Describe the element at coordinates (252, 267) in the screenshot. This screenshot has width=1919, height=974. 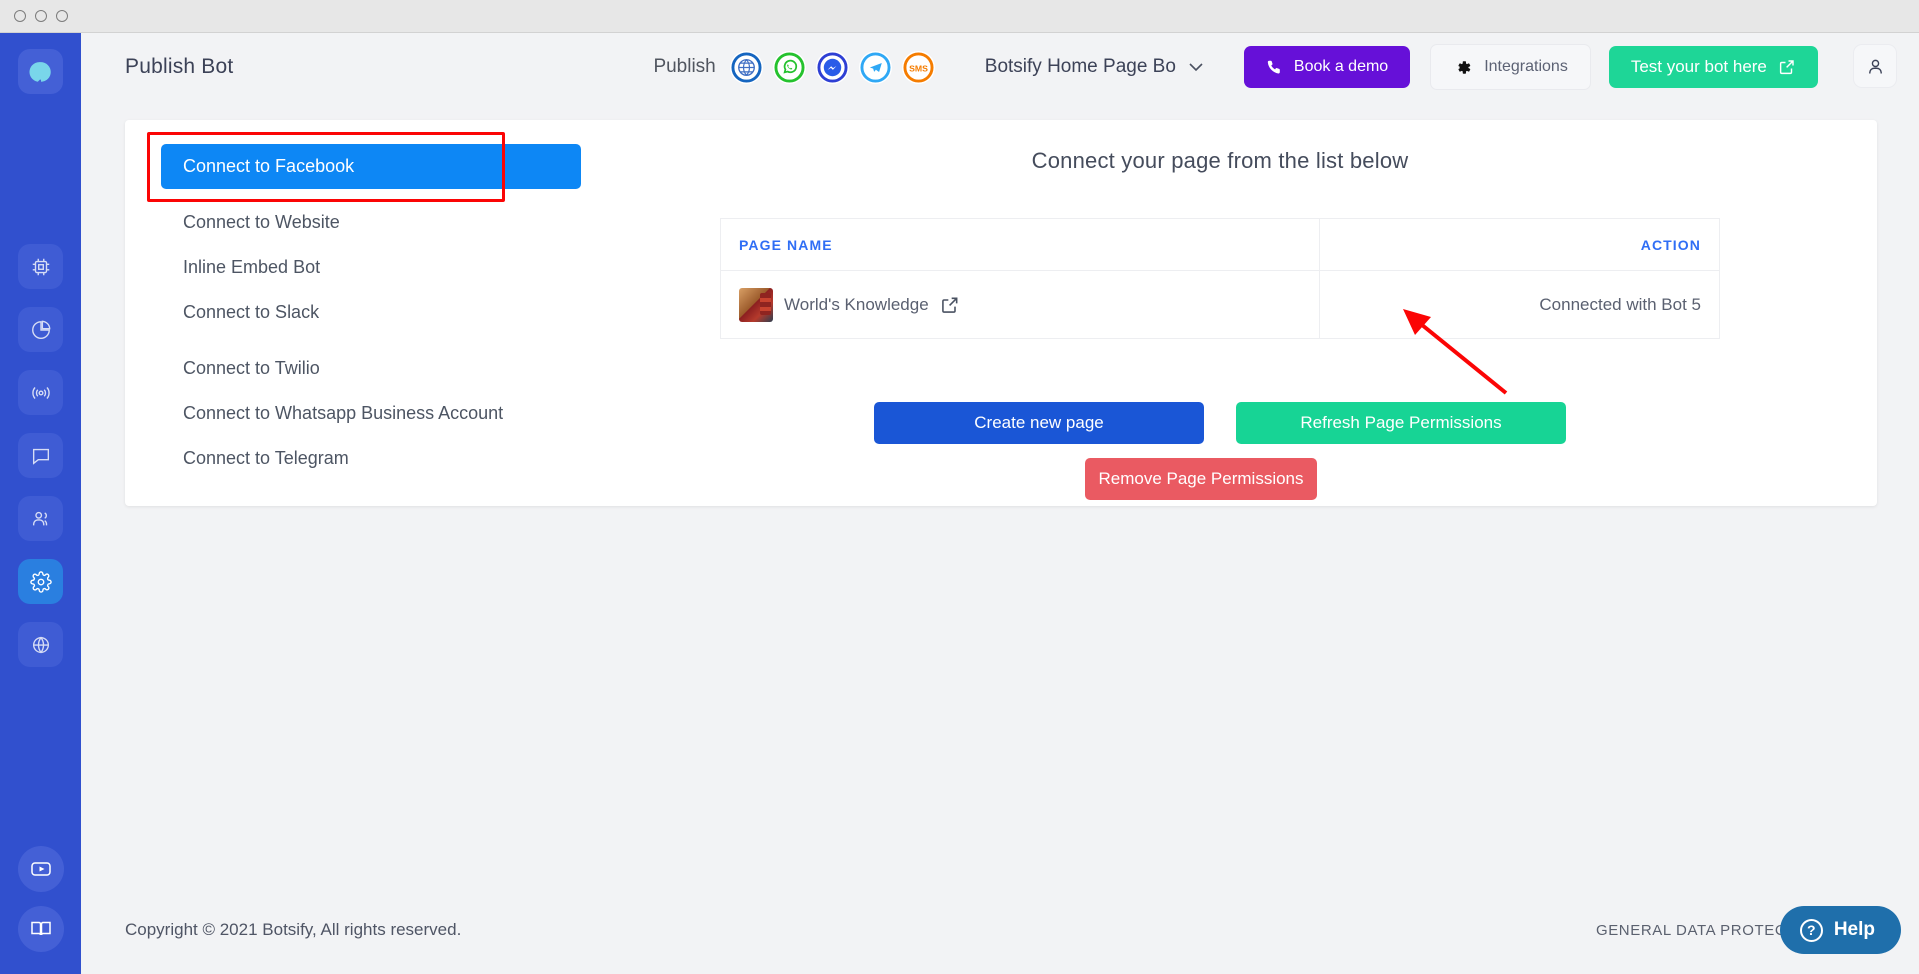
I see `menu-item-label: Inline Embed Bot` at that location.